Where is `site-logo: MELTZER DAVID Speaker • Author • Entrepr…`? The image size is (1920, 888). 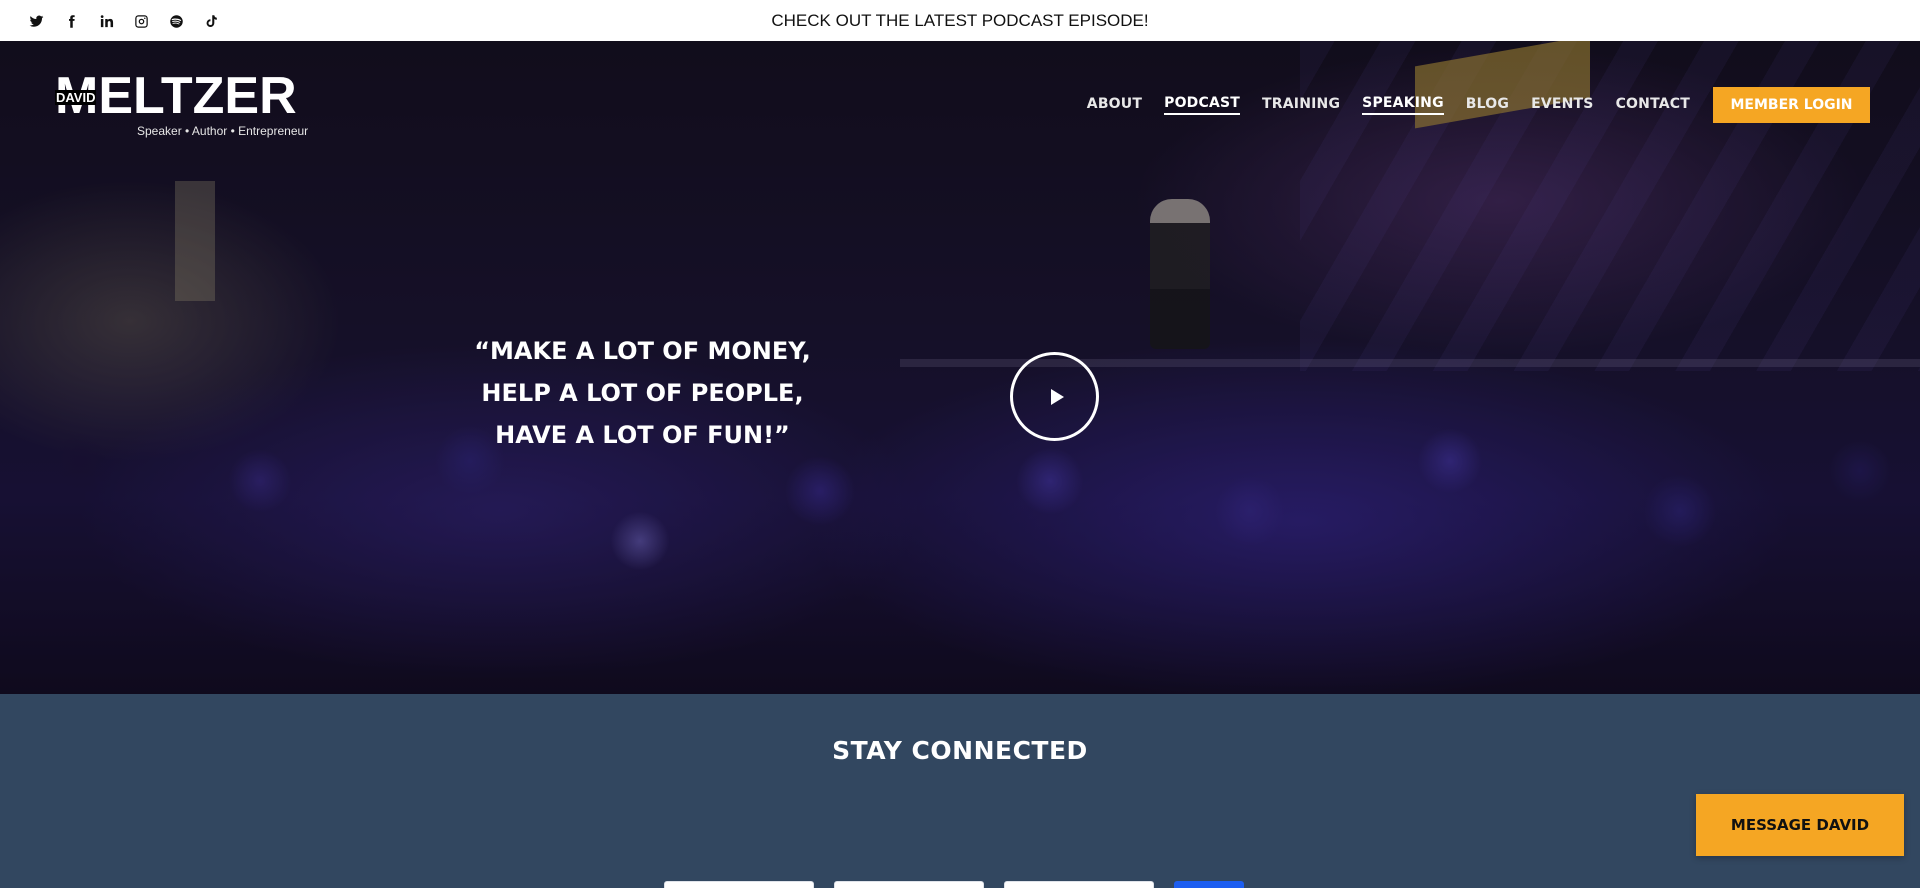 site-logo: MELTZER DAVID Speaker • Author • Entrepr… is located at coordinates (181, 104).